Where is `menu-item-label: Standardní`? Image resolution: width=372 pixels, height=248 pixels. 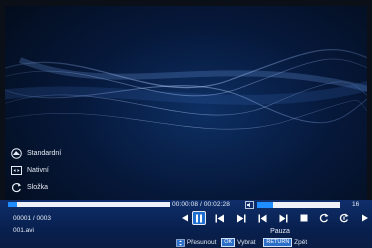
menu-item-label: Standardní is located at coordinates (44, 153).